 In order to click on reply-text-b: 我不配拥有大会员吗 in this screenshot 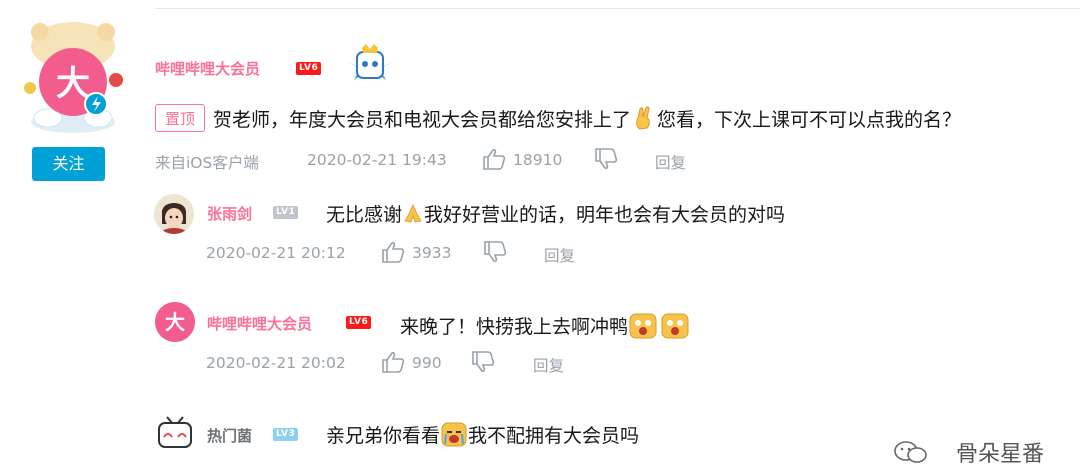, I will do `click(554, 436)`.